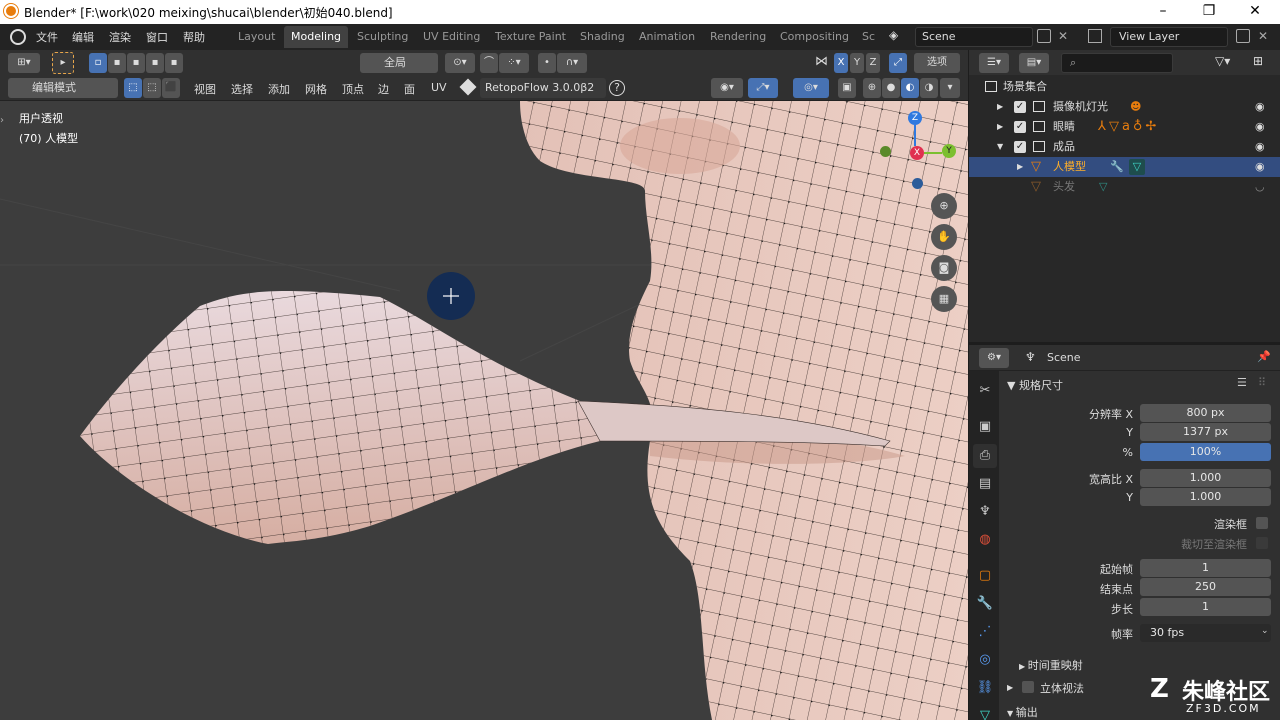 The height and width of the screenshot is (720, 1280). What do you see at coordinates (1264, 356) in the screenshot?
I see `pin-icon: 📌` at bounding box center [1264, 356].